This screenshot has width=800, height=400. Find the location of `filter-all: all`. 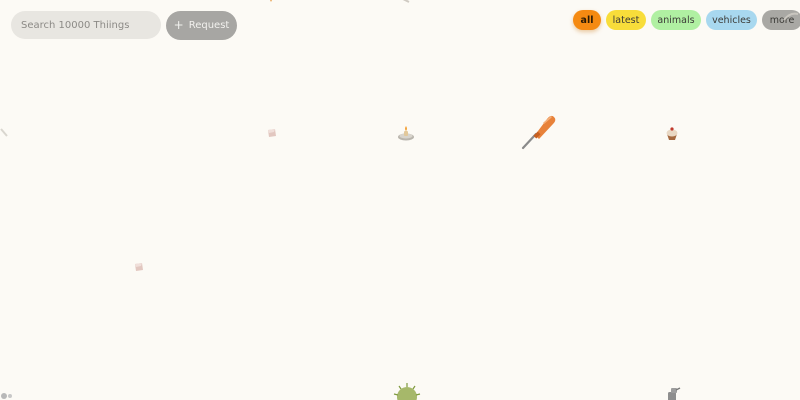

filter-all: all is located at coordinates (587, 20).